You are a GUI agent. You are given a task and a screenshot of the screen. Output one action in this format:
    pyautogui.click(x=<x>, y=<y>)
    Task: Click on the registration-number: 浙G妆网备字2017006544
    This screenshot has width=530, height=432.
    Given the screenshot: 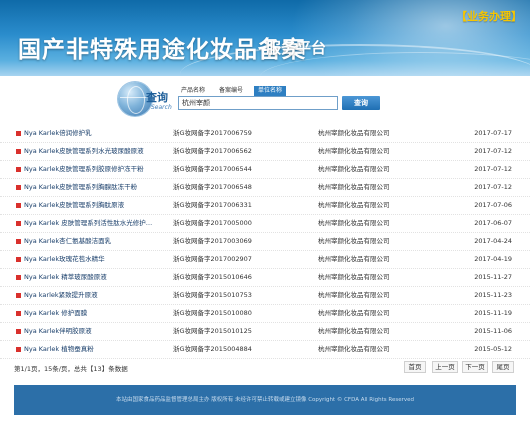 What is the action you would take?
    pyautogui.click(x=212, y=169)
    